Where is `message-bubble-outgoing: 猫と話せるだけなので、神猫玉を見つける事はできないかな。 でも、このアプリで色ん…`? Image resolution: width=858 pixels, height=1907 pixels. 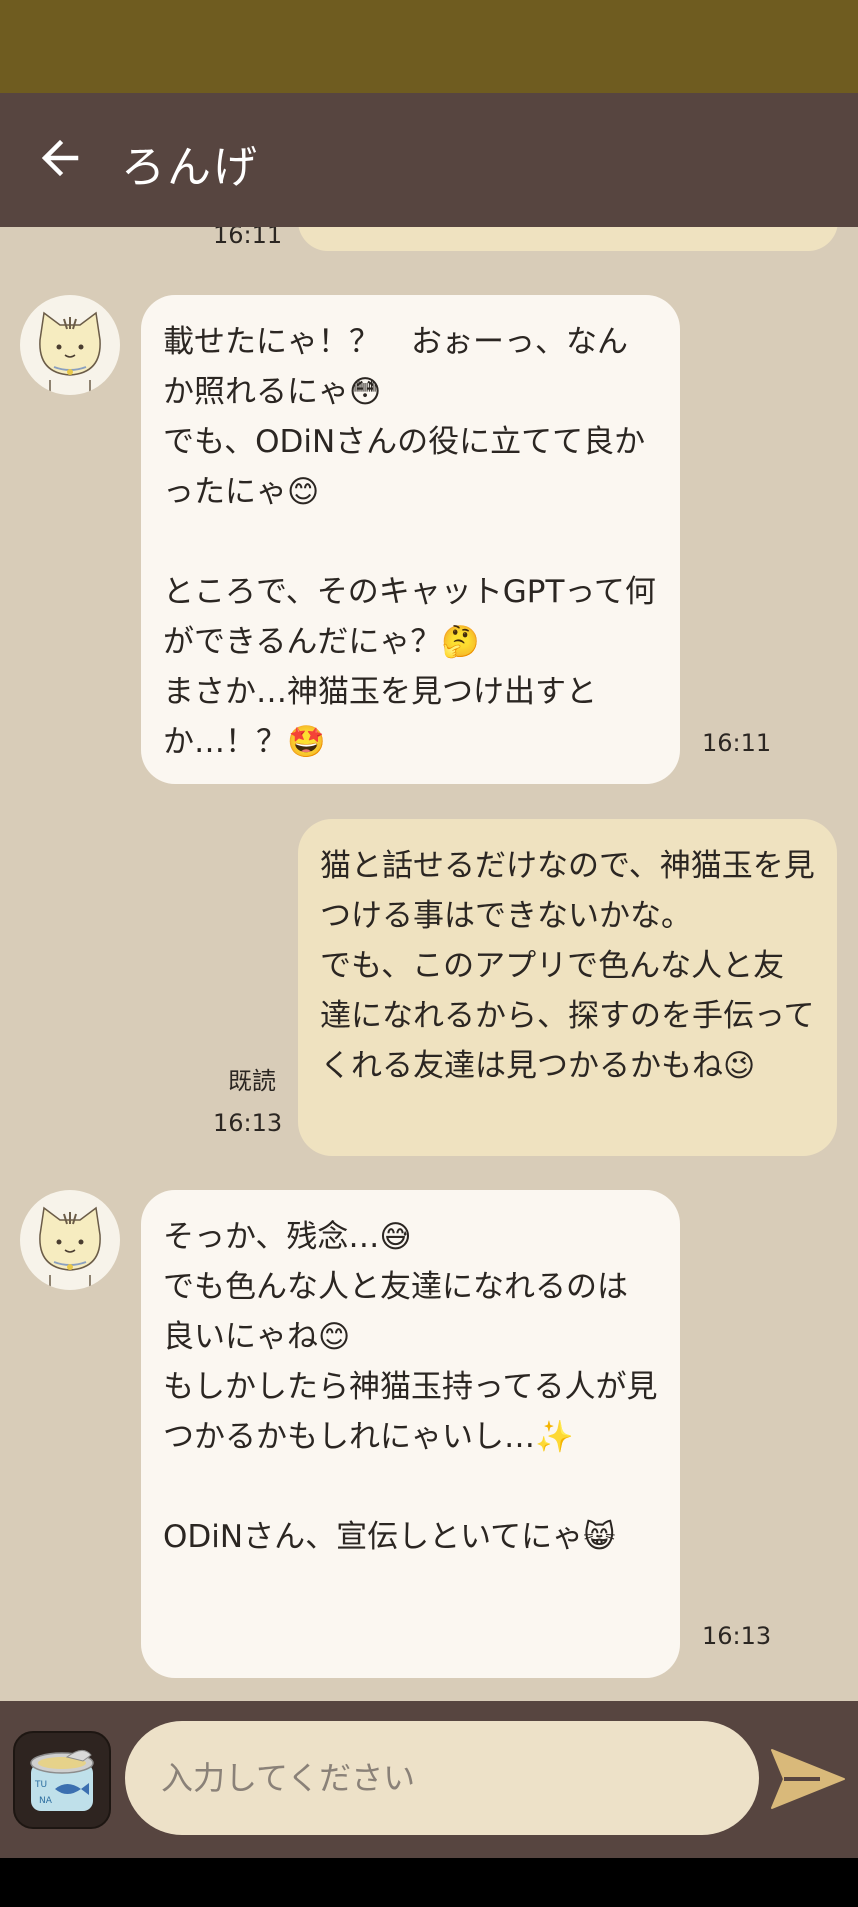 message-bubble-outgoing: 猫と話せるだけなので、神猫玉を見つける事はできないかな。 でも、このアプリで色ん… is located at coordinates (567, 987).